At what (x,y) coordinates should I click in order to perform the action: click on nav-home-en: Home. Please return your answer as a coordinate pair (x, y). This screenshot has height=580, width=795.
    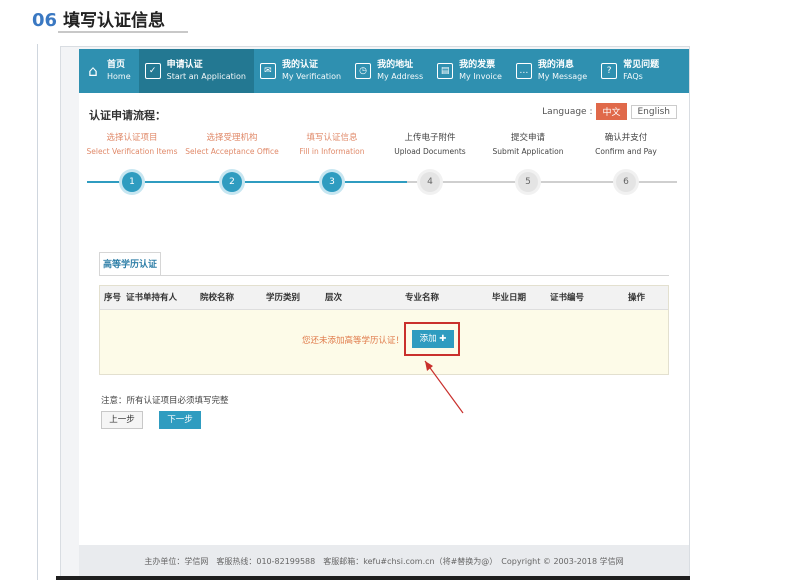
    Looking at the image, I should click on (119, 76).